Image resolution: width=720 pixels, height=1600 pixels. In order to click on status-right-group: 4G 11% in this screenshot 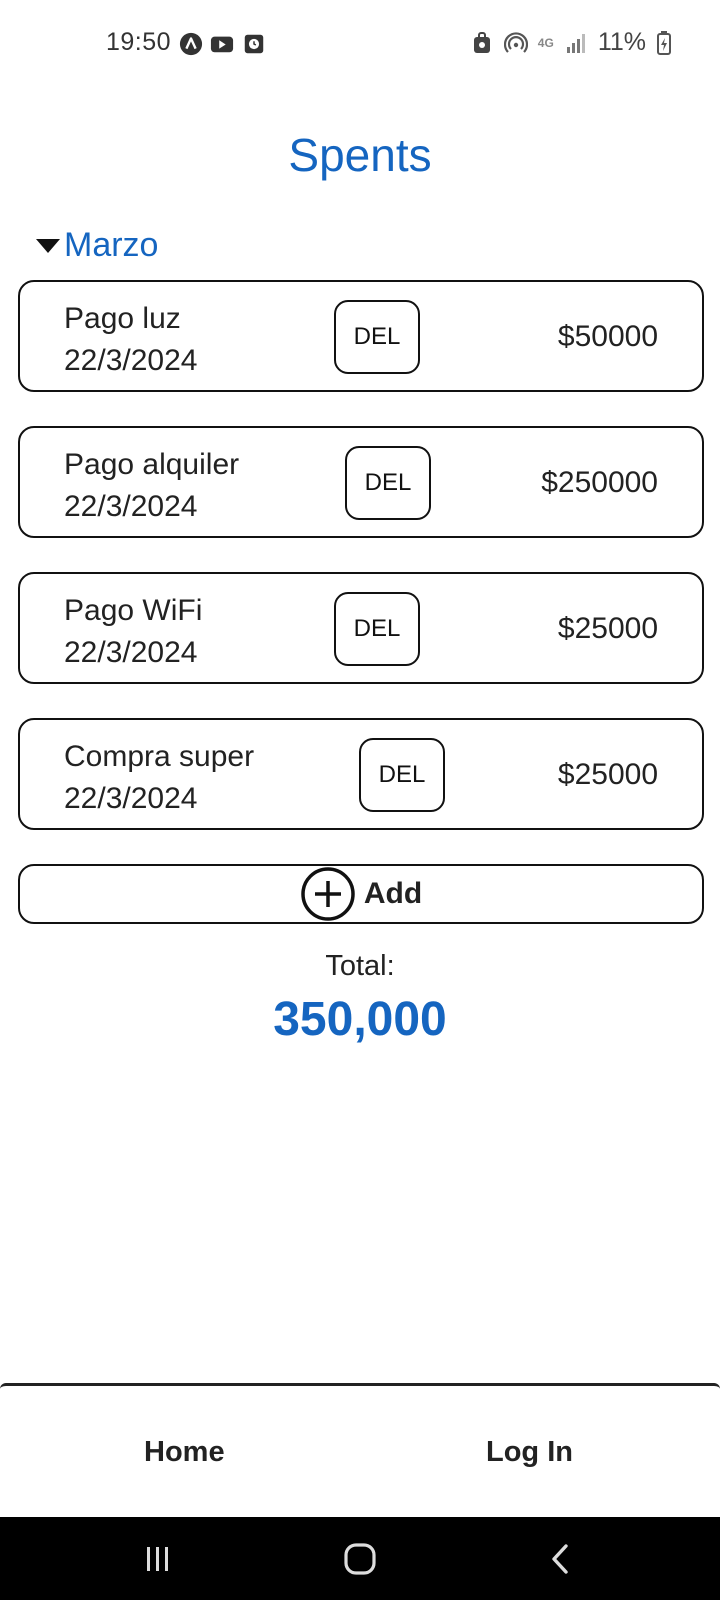, I will do `click(571, 42)`.